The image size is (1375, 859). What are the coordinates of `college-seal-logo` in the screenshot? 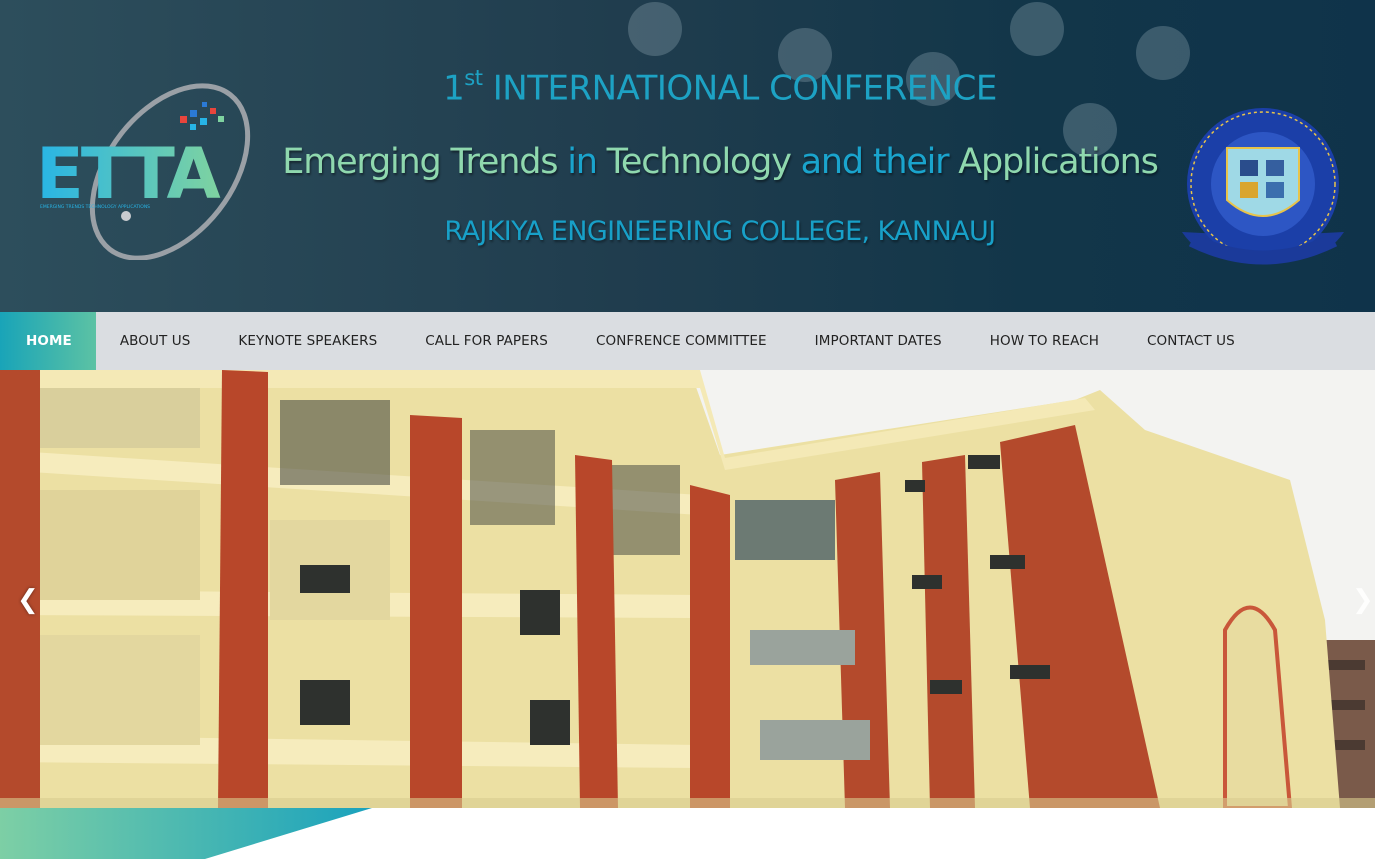 It's located at (1263, 186).